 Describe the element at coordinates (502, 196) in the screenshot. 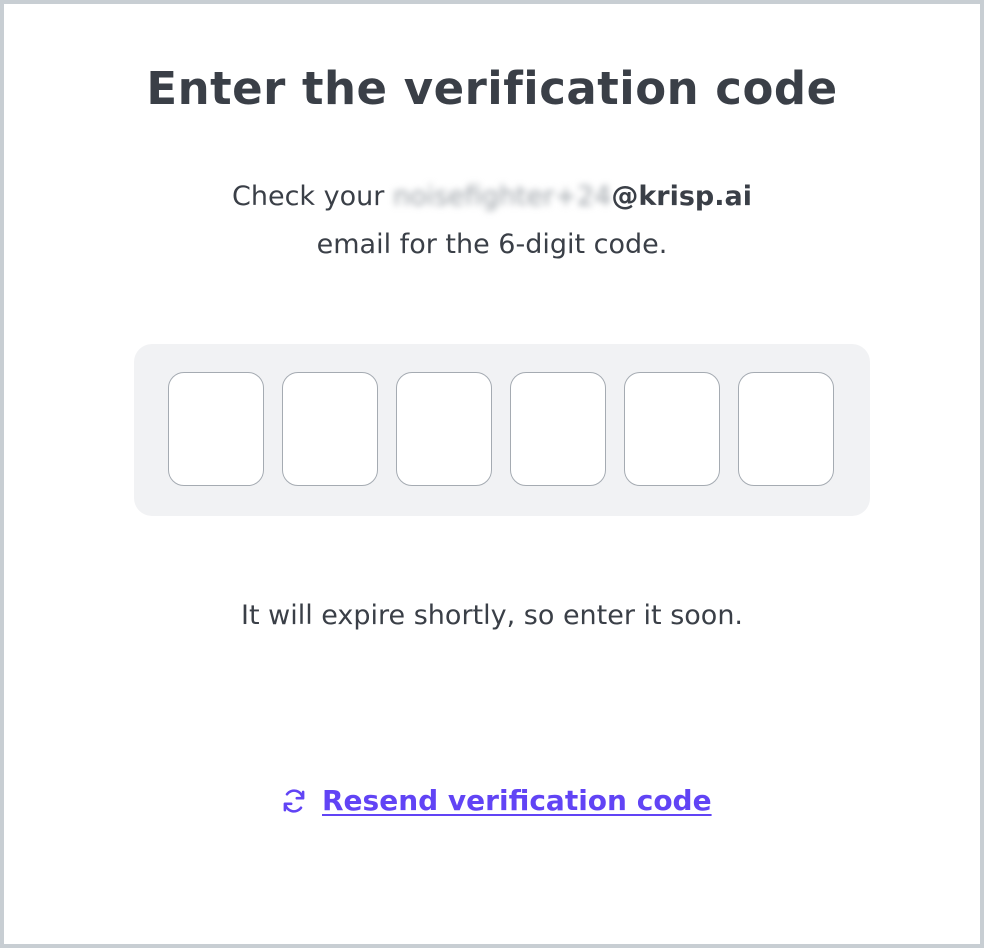

I see `email-local-part-blurred: noisefighter+24` at that location.